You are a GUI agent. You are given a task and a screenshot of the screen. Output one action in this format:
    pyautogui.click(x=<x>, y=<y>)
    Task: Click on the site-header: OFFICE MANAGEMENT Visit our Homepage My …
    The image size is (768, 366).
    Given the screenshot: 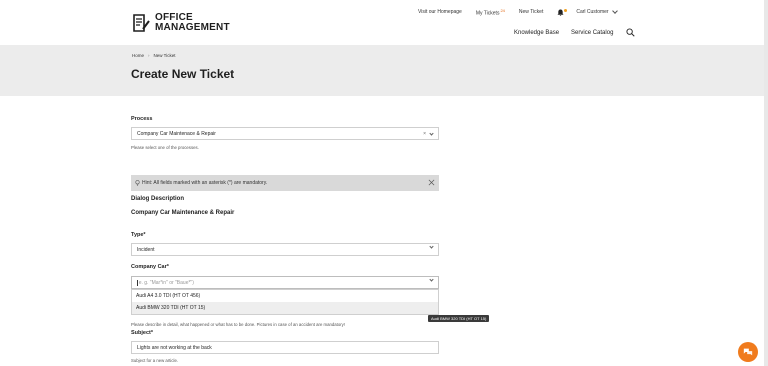 What is the action you would take?
    pyautogui.click(x=382, y=22)
    